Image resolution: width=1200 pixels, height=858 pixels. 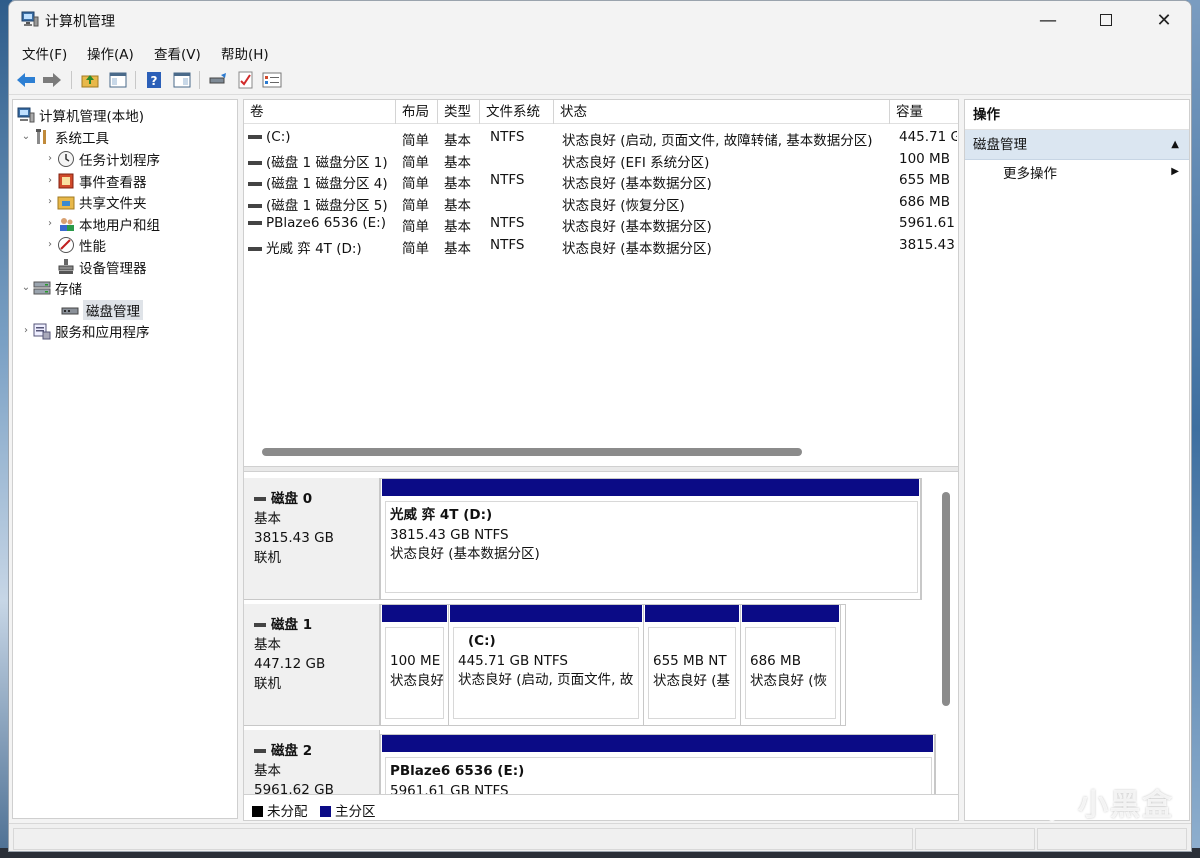 What do you see at coordinates (311, 626) in the screenshot?
I see `disk-name: 磁盘 1` at bounding box center [311, 626].